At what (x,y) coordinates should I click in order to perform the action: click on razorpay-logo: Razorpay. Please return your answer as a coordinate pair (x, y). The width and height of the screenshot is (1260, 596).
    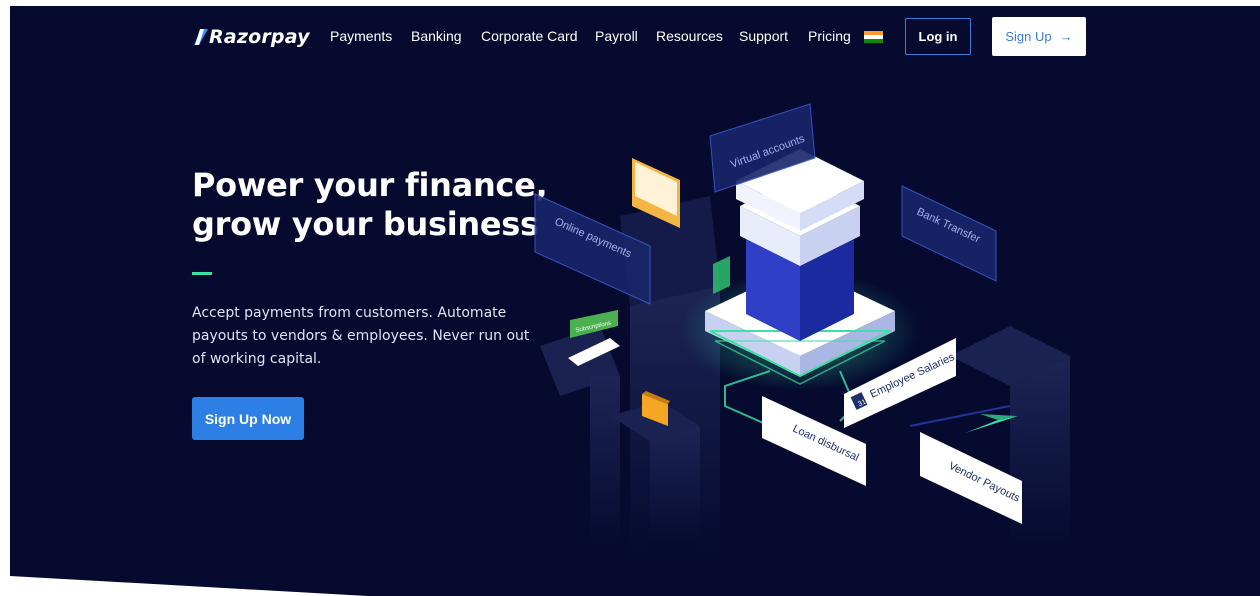
    Looking at the image, I should click on (252, 37).